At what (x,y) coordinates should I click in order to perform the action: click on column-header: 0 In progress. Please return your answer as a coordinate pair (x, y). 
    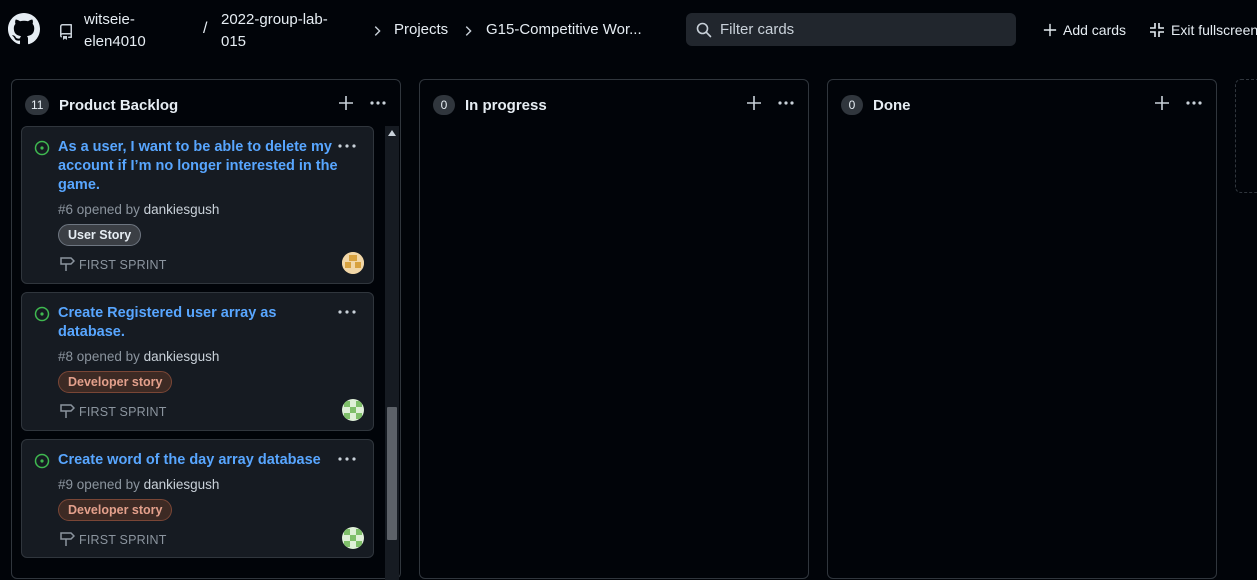
    Looking at the image, I should click on (614, 103).